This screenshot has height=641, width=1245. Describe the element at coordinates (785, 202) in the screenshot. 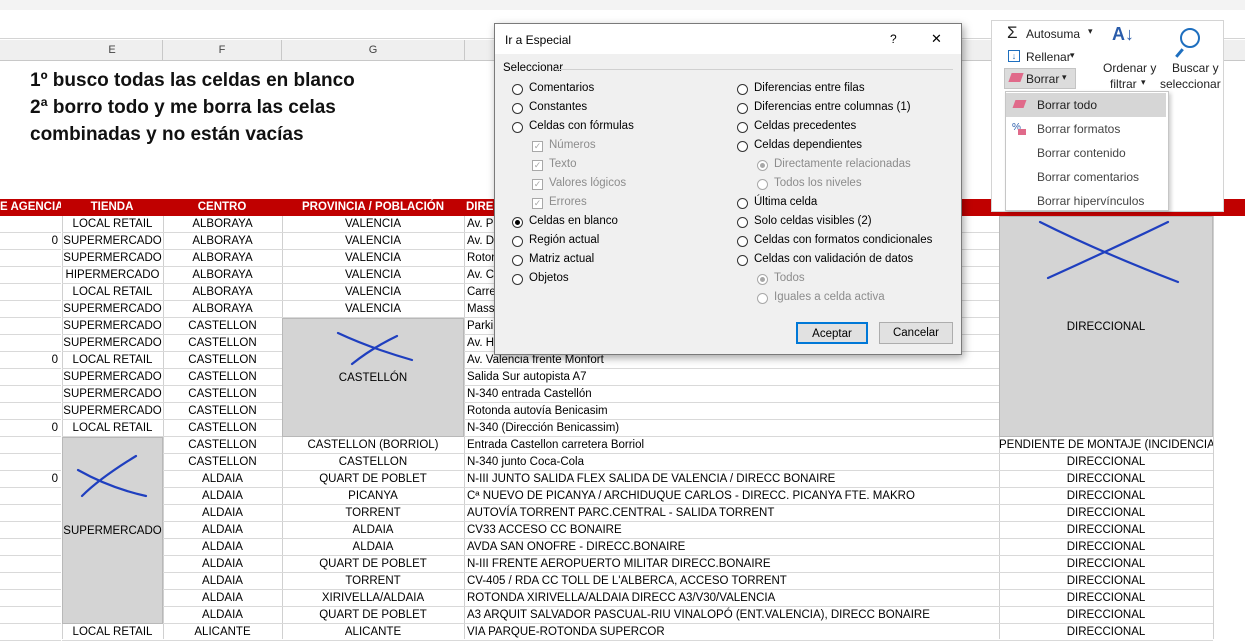

I see `option-label: Última celda` at that location.